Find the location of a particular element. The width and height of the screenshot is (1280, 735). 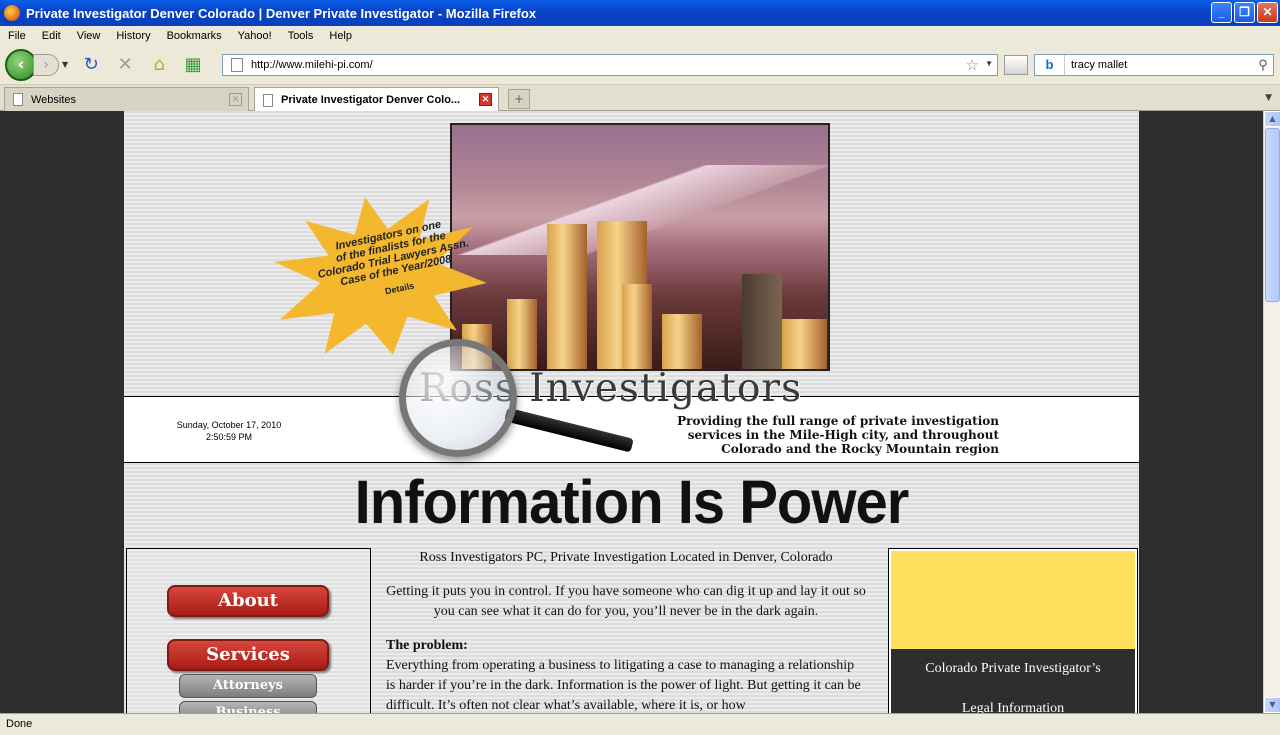

status-text: Done is located at coordinates (19, 724).